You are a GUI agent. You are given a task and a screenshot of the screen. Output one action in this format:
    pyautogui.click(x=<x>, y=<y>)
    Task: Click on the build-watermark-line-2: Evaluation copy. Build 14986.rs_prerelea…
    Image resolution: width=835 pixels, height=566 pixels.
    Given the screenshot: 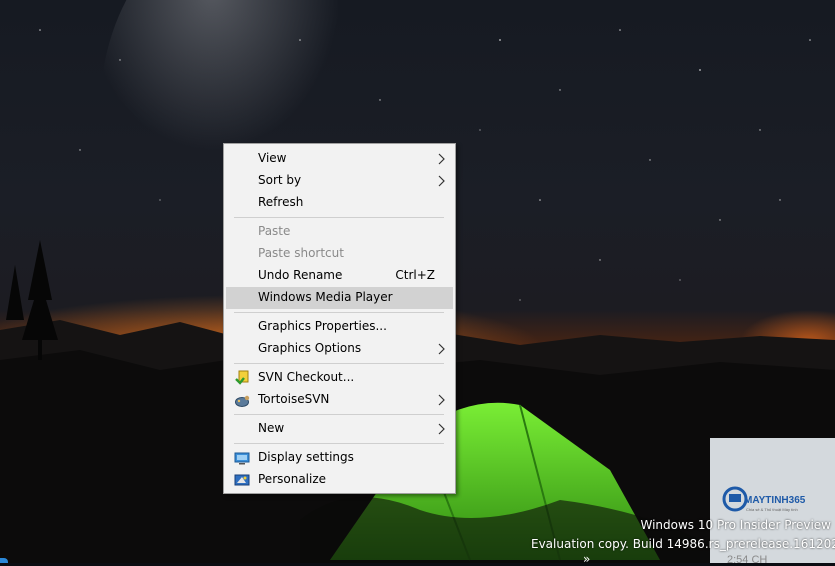 What is the action you would take?
    pyautogui.click(x=683, y=544)
    